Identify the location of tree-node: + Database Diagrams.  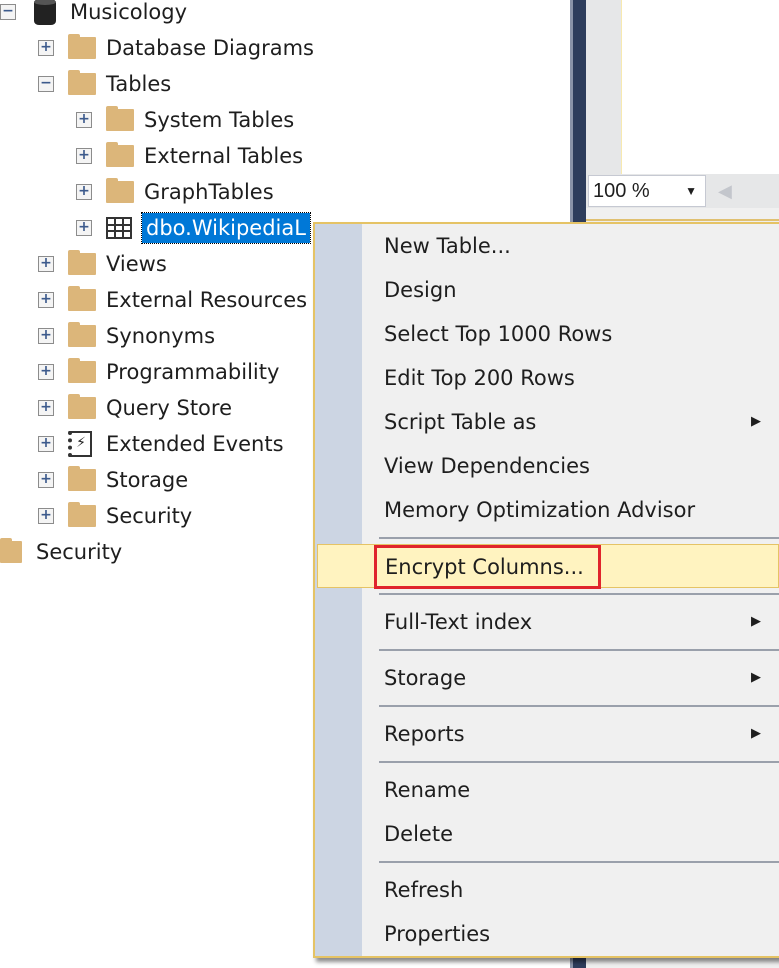
(176, 48).